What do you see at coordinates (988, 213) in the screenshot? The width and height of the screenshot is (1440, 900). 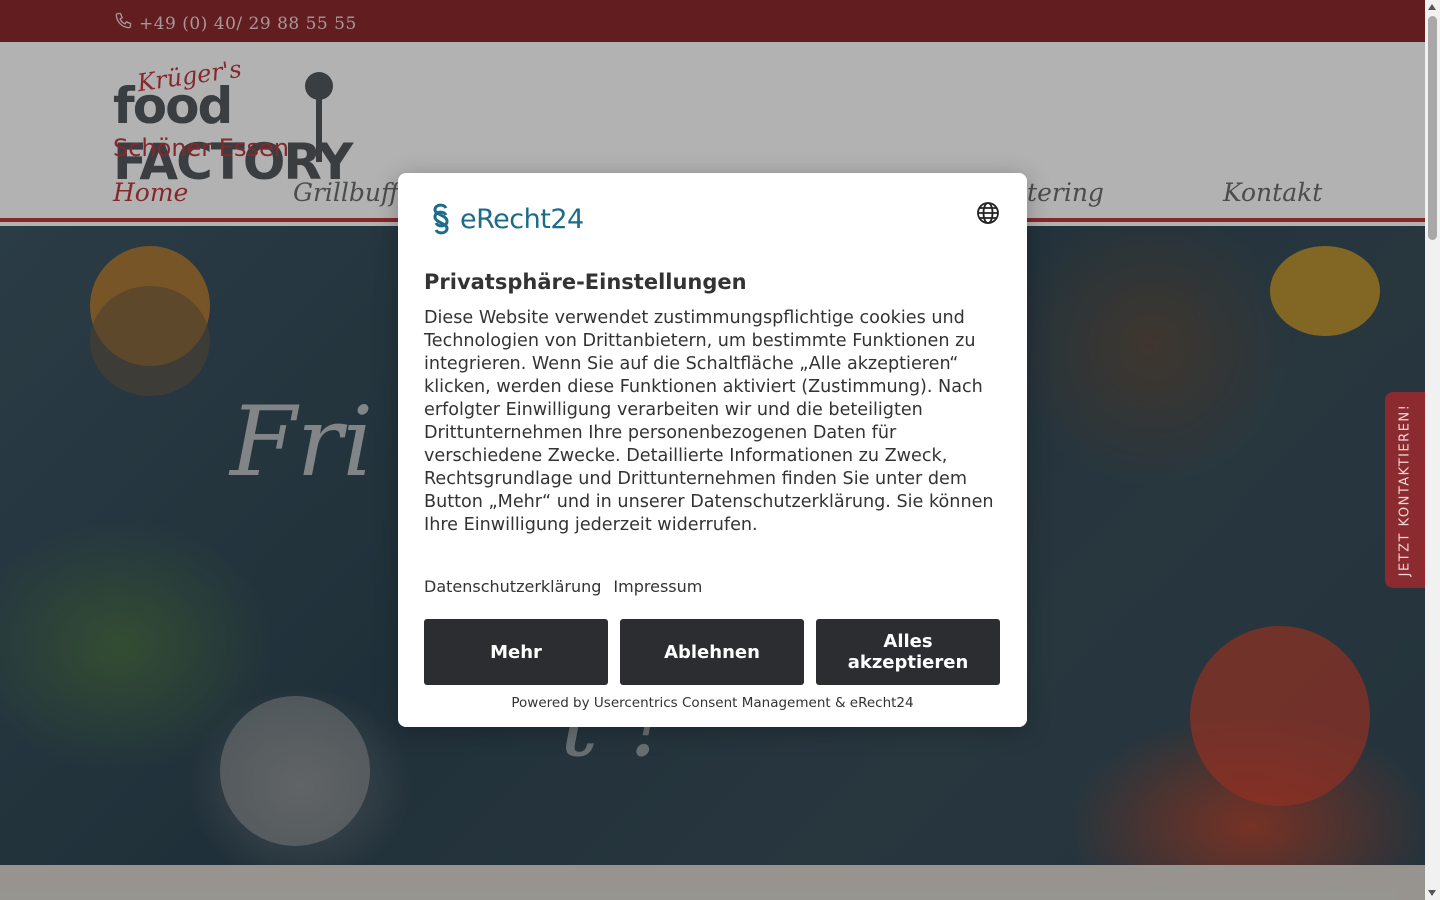 I see `language-globe-icon` at bounding box center [988, 213].